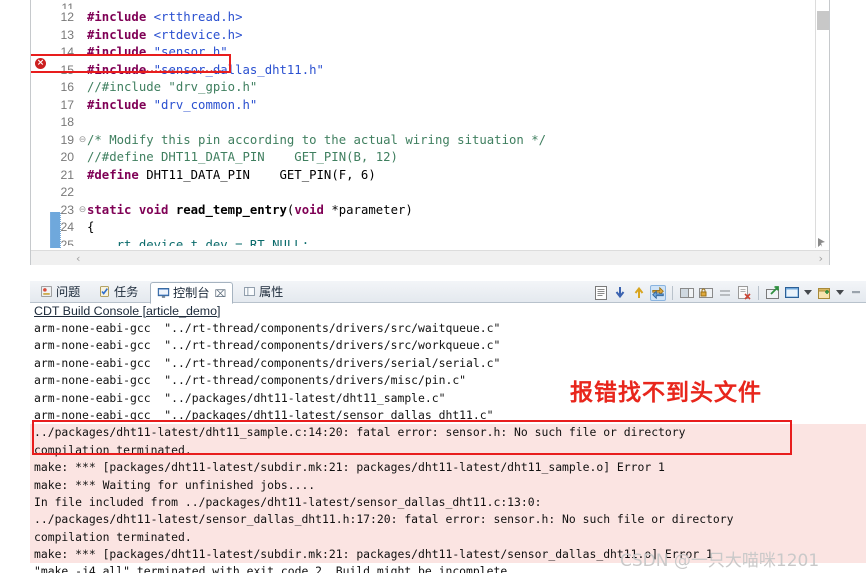 Image resolution: width=866 pixels, height=573 pixels. What do you see at coordinates (423, 53) in the screenshot?
I see `code-line: 14 #include "sensor.h"` at bounding box center [423, 53].